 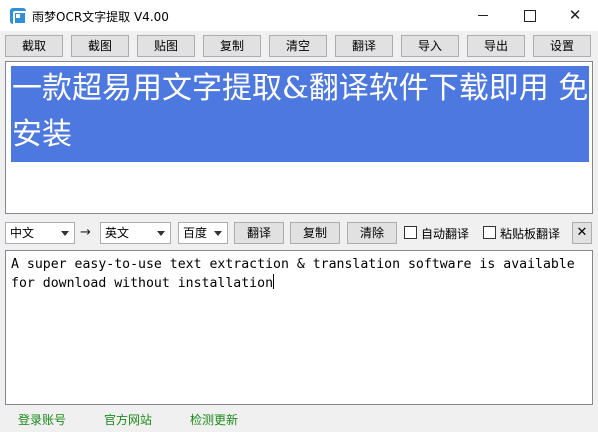 What do you see at coordinates (100, 17) in the screenshot?
I see `window-title: 雨梦OCR文字提取 V4.00` at bounding box center [100, 17].